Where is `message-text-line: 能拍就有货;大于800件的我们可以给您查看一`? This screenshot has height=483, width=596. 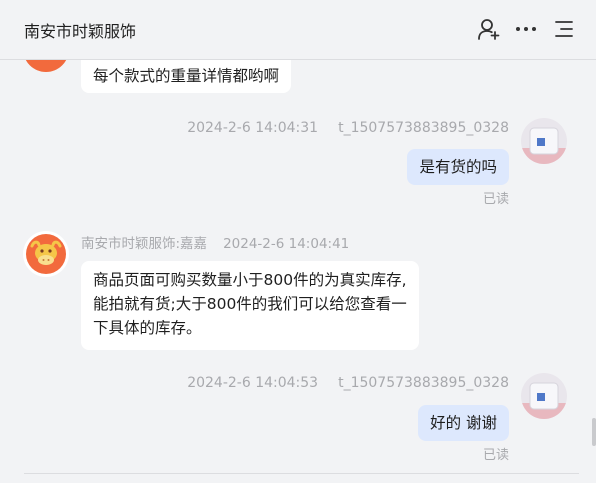
message-text-line: 能拍就有货;大于800件的我们可以给您查看一 is located at coordinates (250, 304).